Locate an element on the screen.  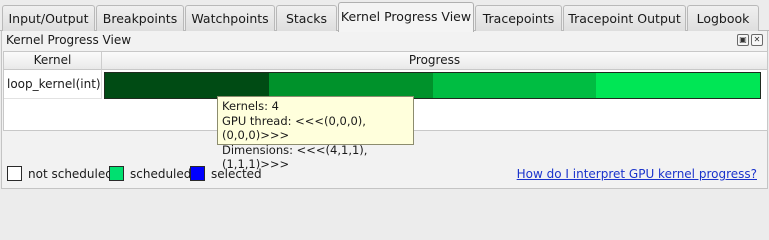
not-scheduled-swatch is located at coordinates (14, 173).